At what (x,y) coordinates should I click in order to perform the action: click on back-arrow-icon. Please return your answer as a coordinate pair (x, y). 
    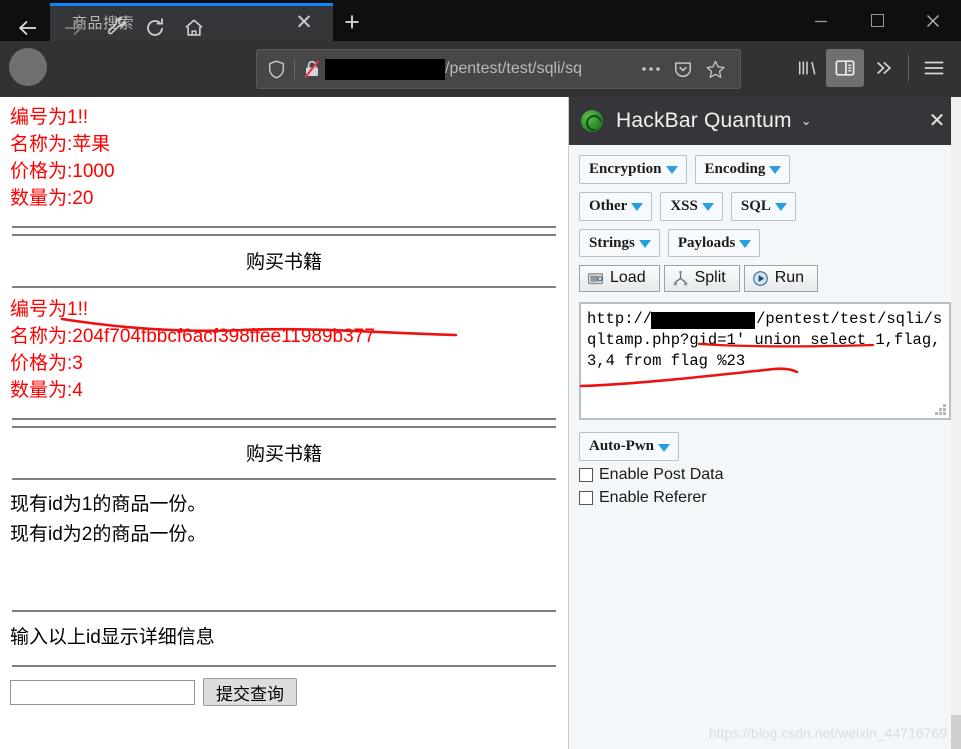
    Looking at the image, I should click on (27, 28).